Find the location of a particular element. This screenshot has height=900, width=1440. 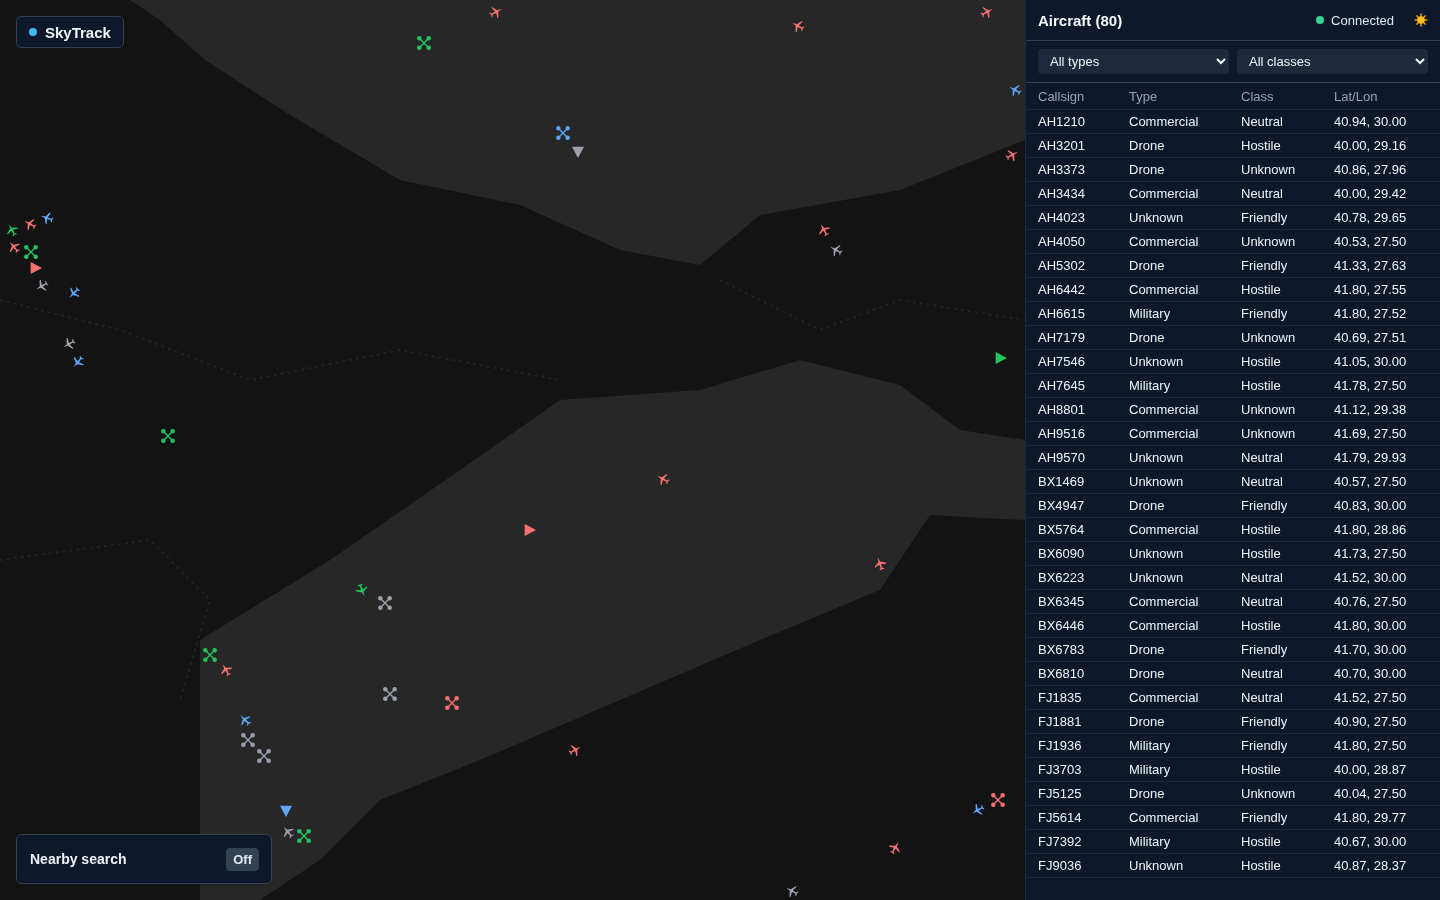

table-cell: 40.83, 30.00 is located at coordinates (1381, 505).